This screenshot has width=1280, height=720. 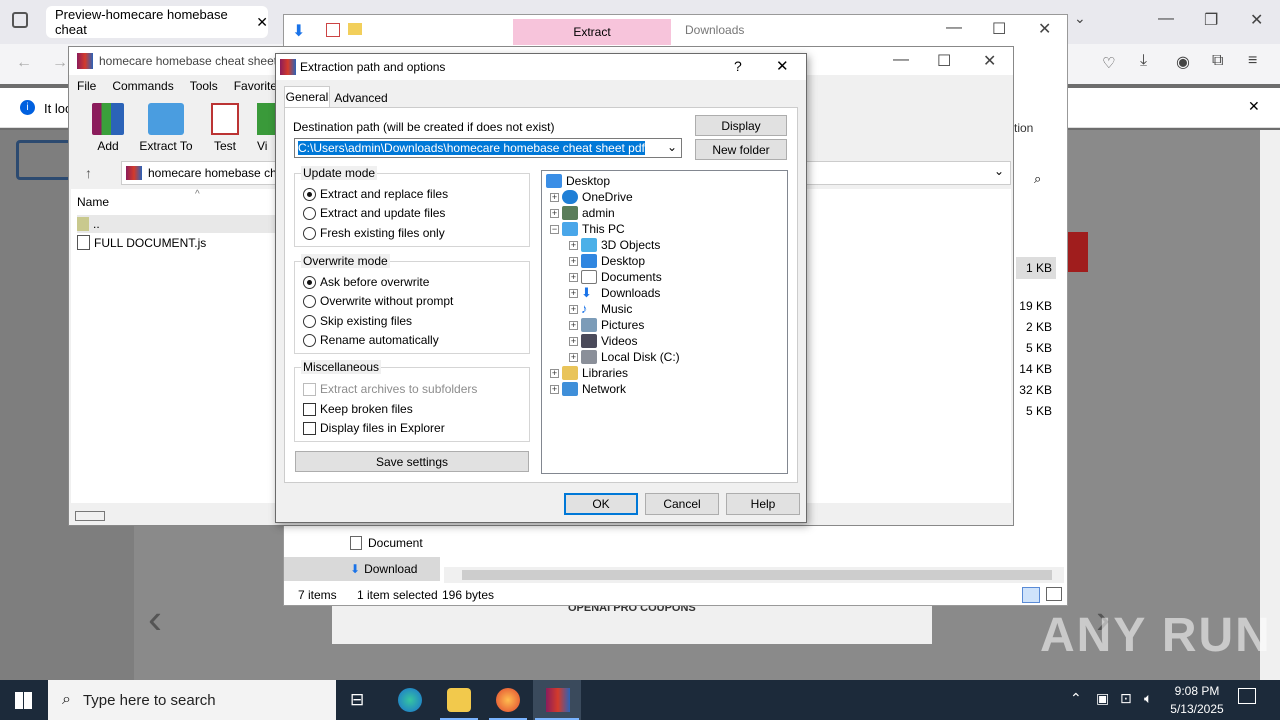 What do you see at coordinates (20, 20) in the screenshot?
I see `tab-list-icon` at bounding box center [20, 20].